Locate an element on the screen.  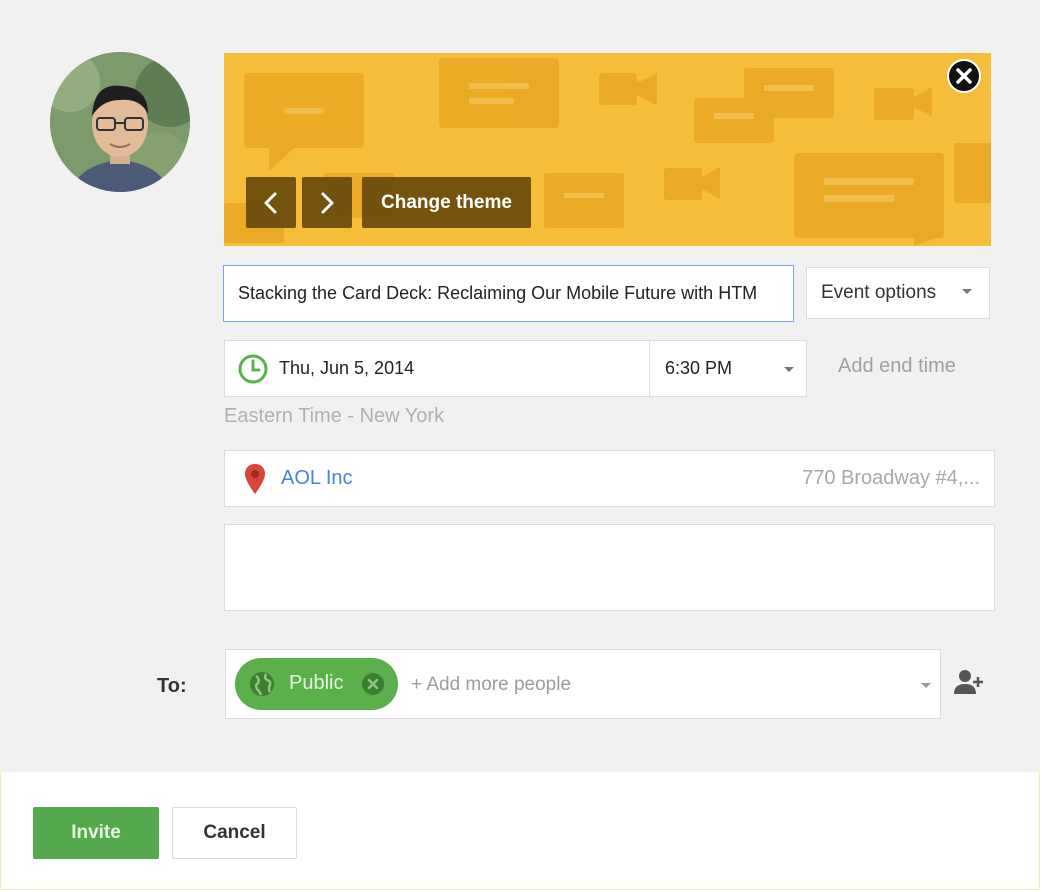
add-person-button is located at coordinates (968, 682).